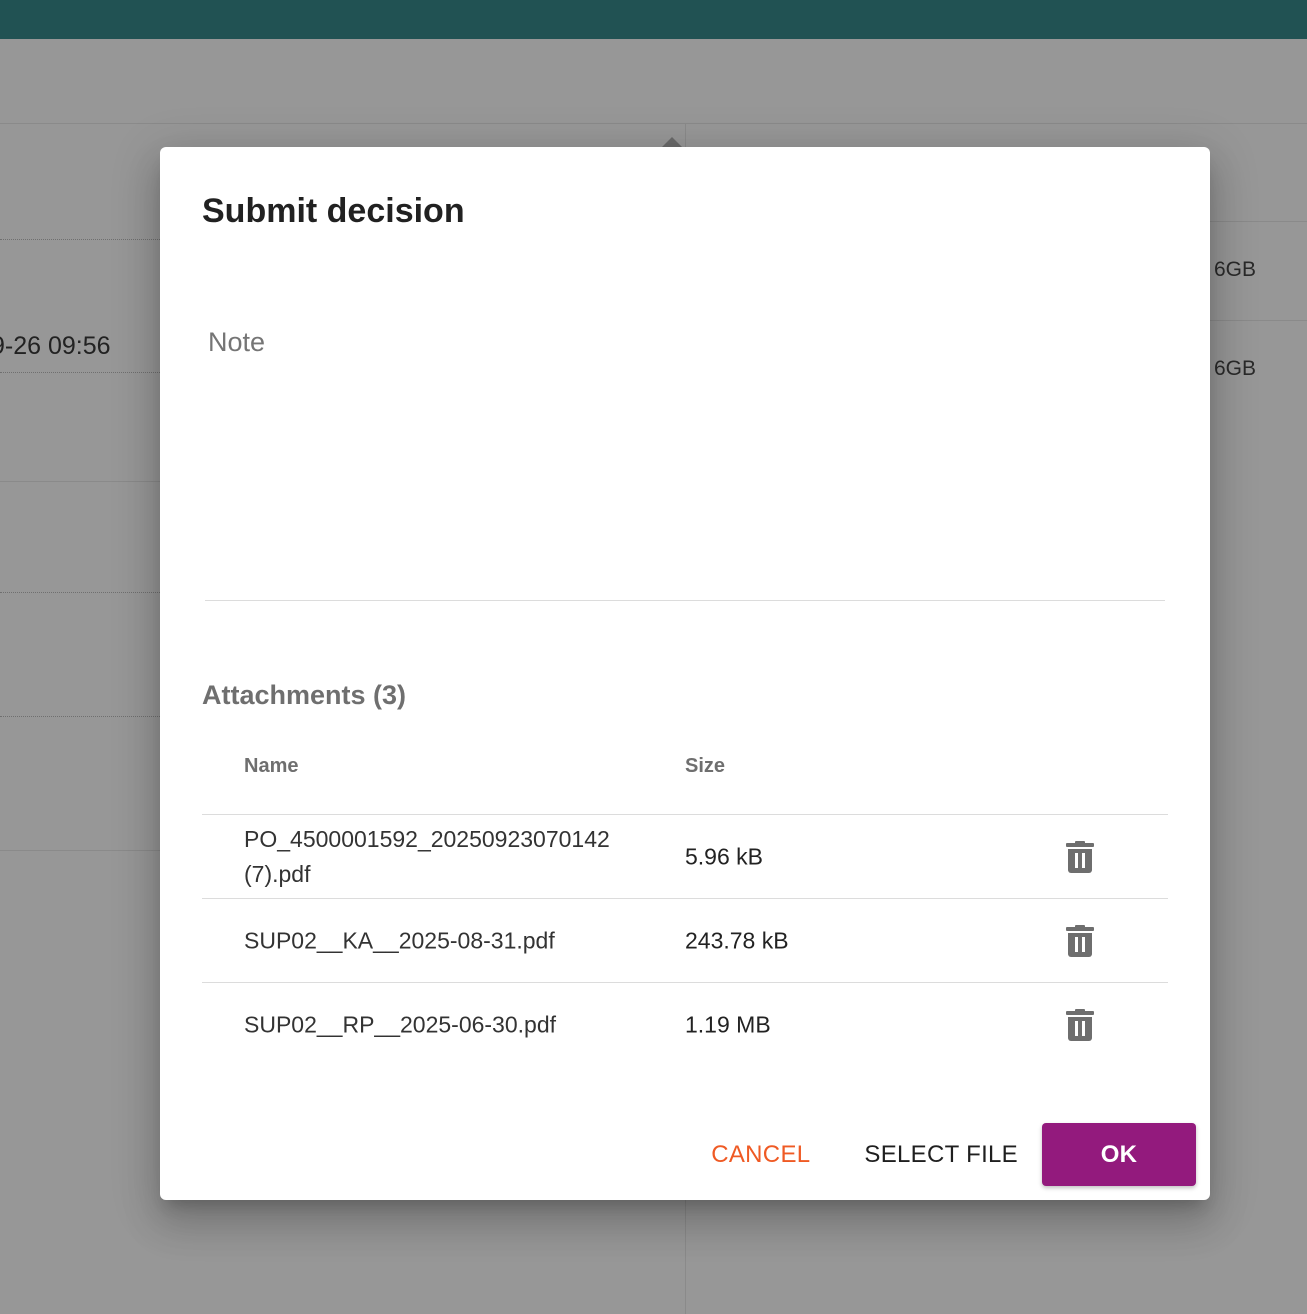 Image resolution: width=1307 pixels, height=1314 pixels. Describe the element at coordinates (672, 142) in the screenshot. I see `background-sort-caret-icon` at that location.